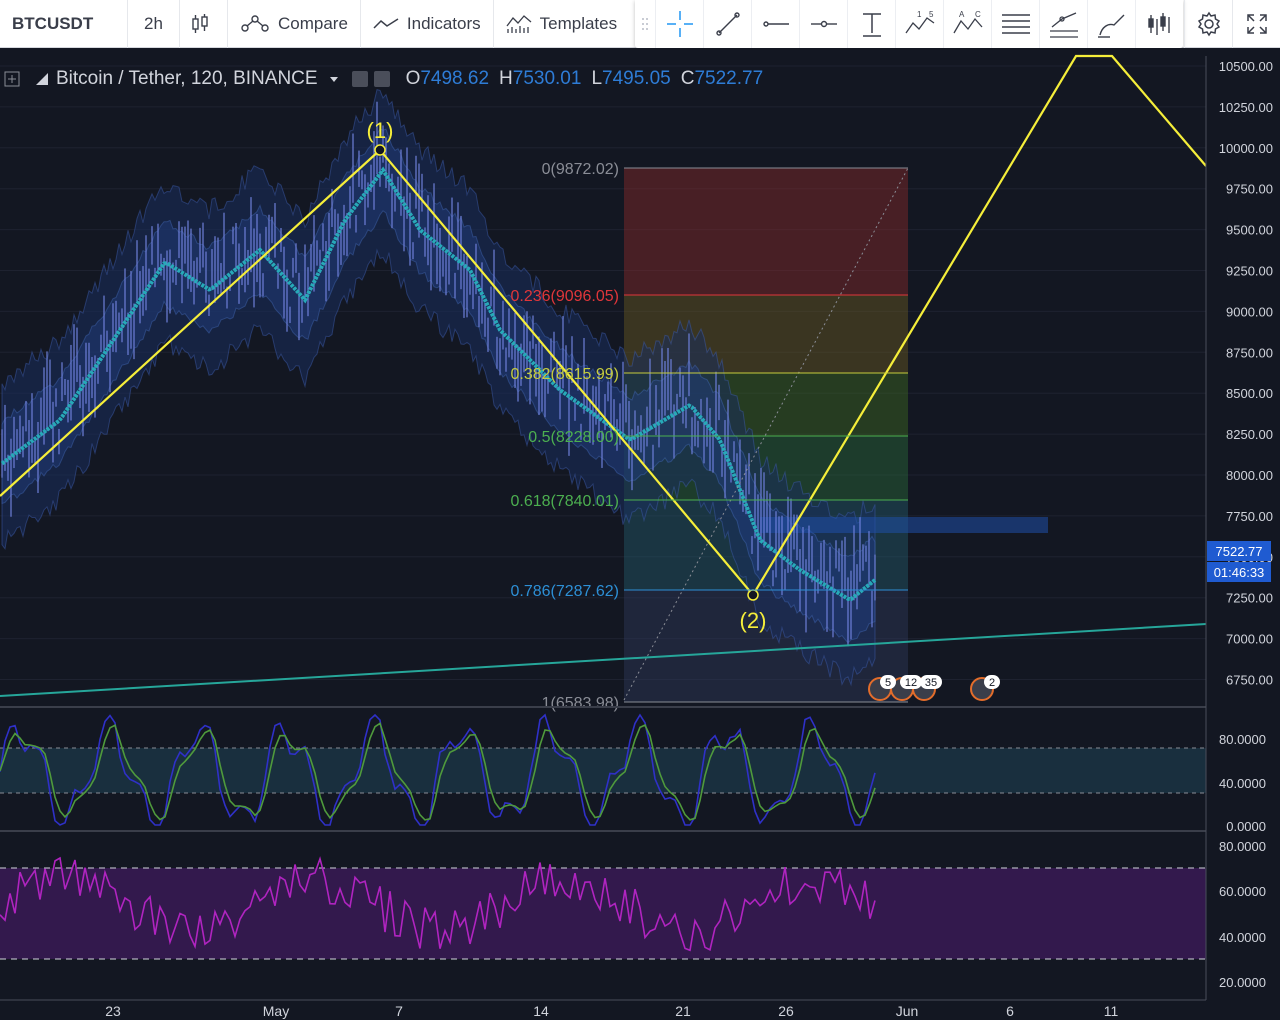  I want to click on brush-tool, so click(1111, 24).